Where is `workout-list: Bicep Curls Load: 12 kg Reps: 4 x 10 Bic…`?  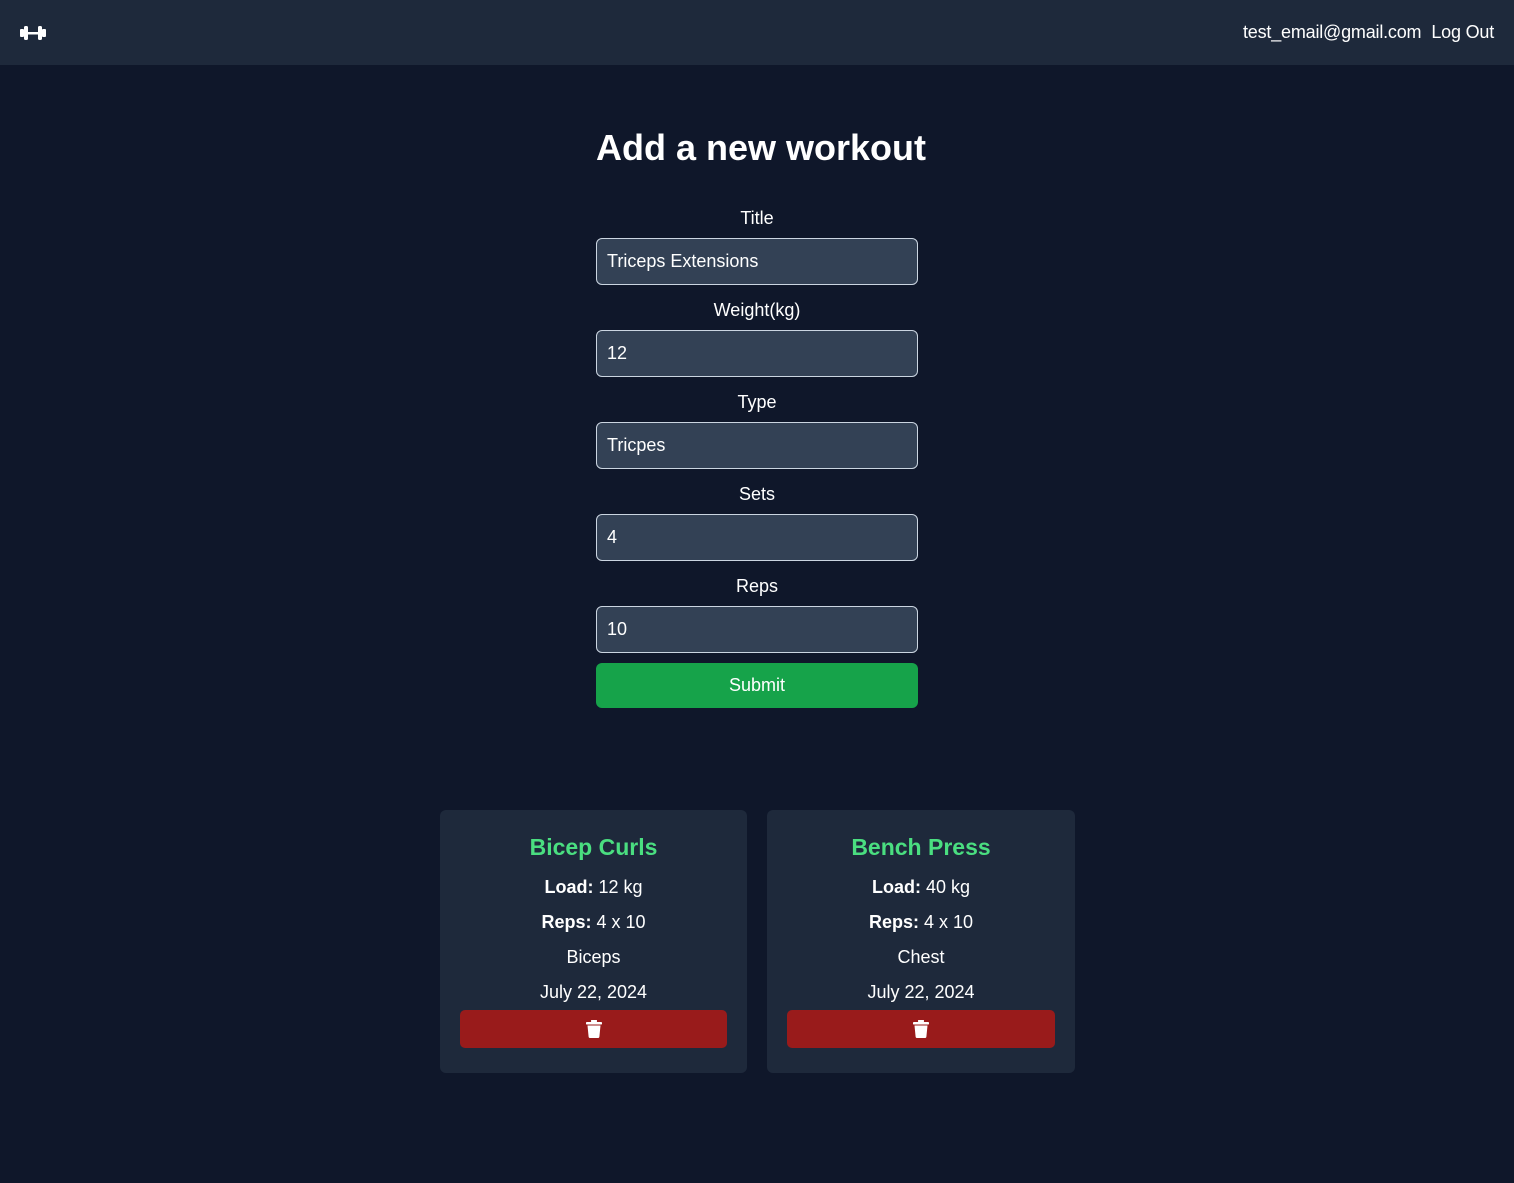
workout-list: Bicep Curls Load: 12 kg Reps: 4 x 10 Bic… is located at coordinates (757, 941).